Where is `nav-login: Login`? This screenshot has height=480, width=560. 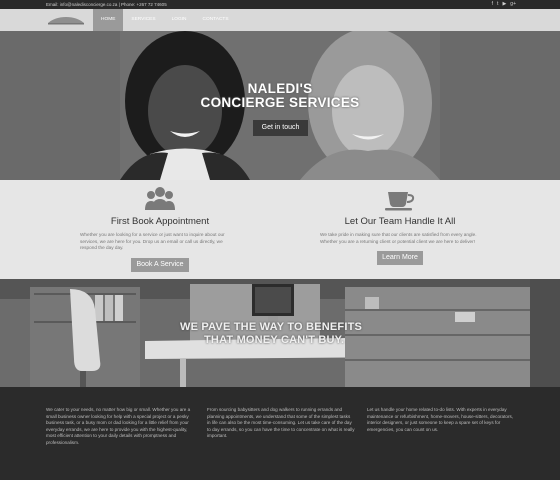
nav-login: Login is located at coordinates (179, 20).